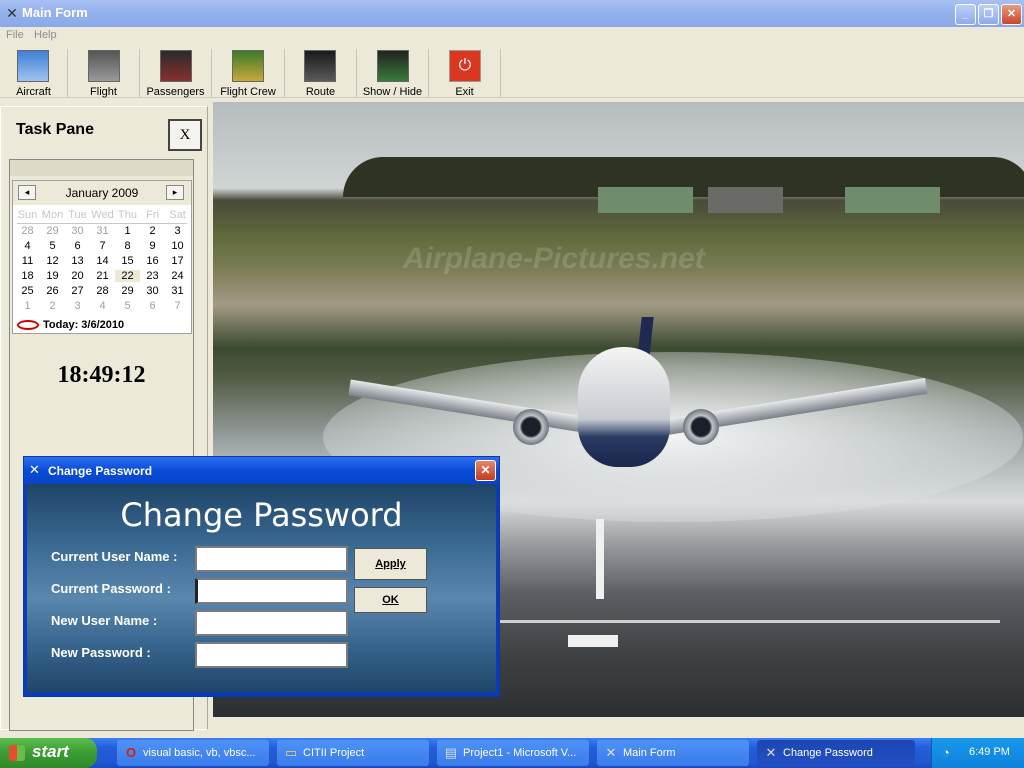 The image size is (1024, 768). I want to click on calendar-day: 13, so click(77, 261).